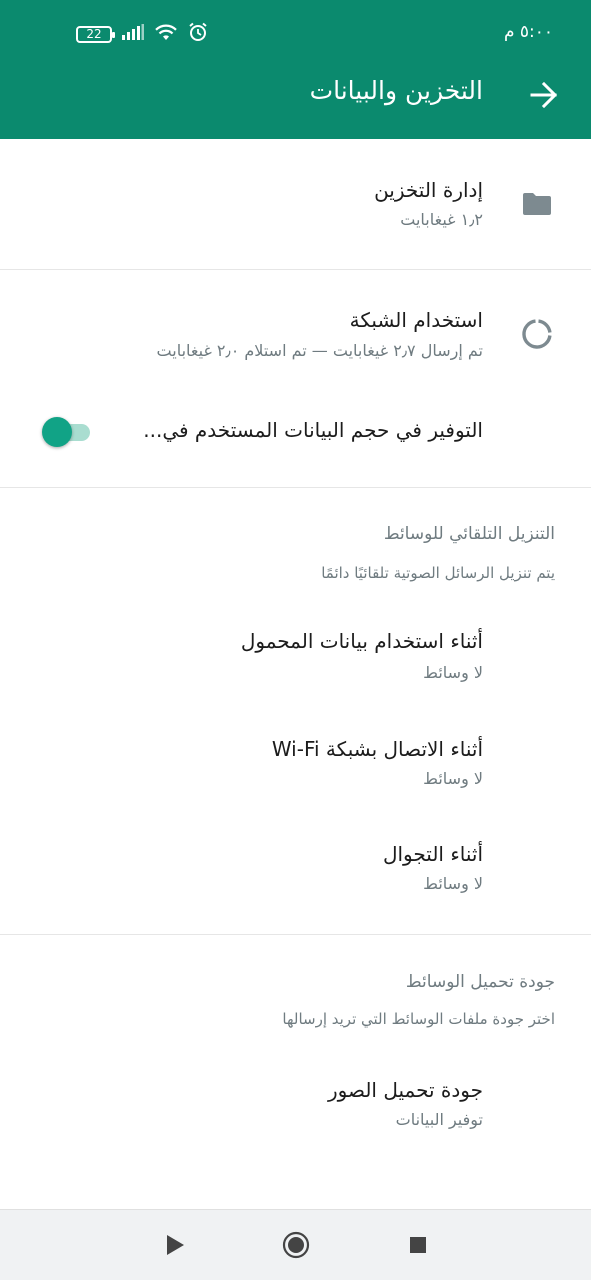 This screenshot has width=591, height=1280. I want to click on app-bar: 22 ٥:٠٠ م التخزين والبيانات, so click(295, 69).